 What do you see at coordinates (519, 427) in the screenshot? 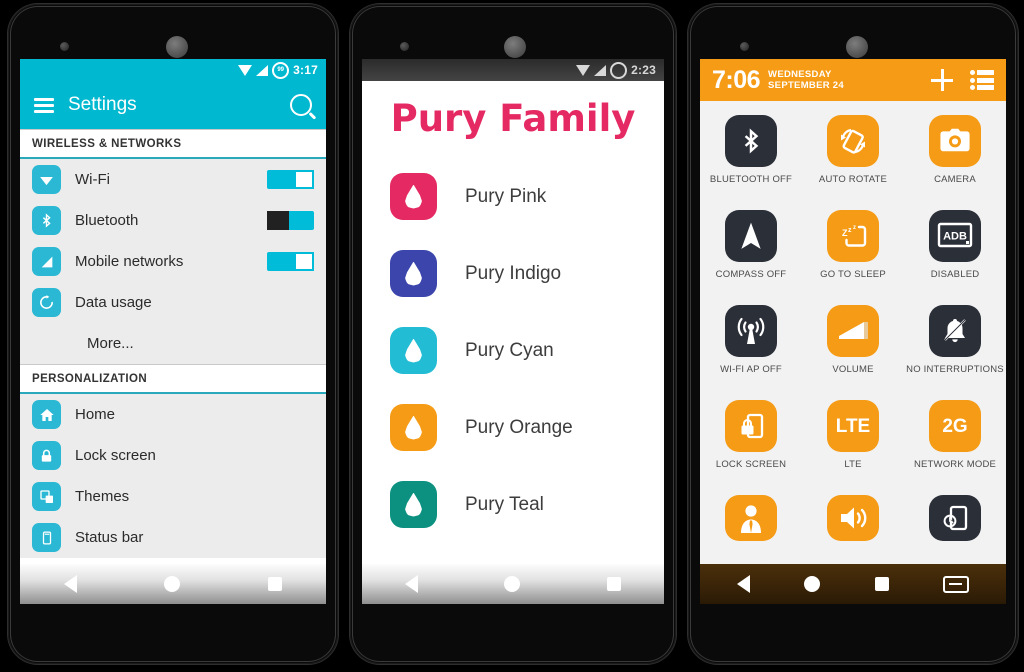
I see `list-item-label: Pury Orange` at bounding box center [519, 427].